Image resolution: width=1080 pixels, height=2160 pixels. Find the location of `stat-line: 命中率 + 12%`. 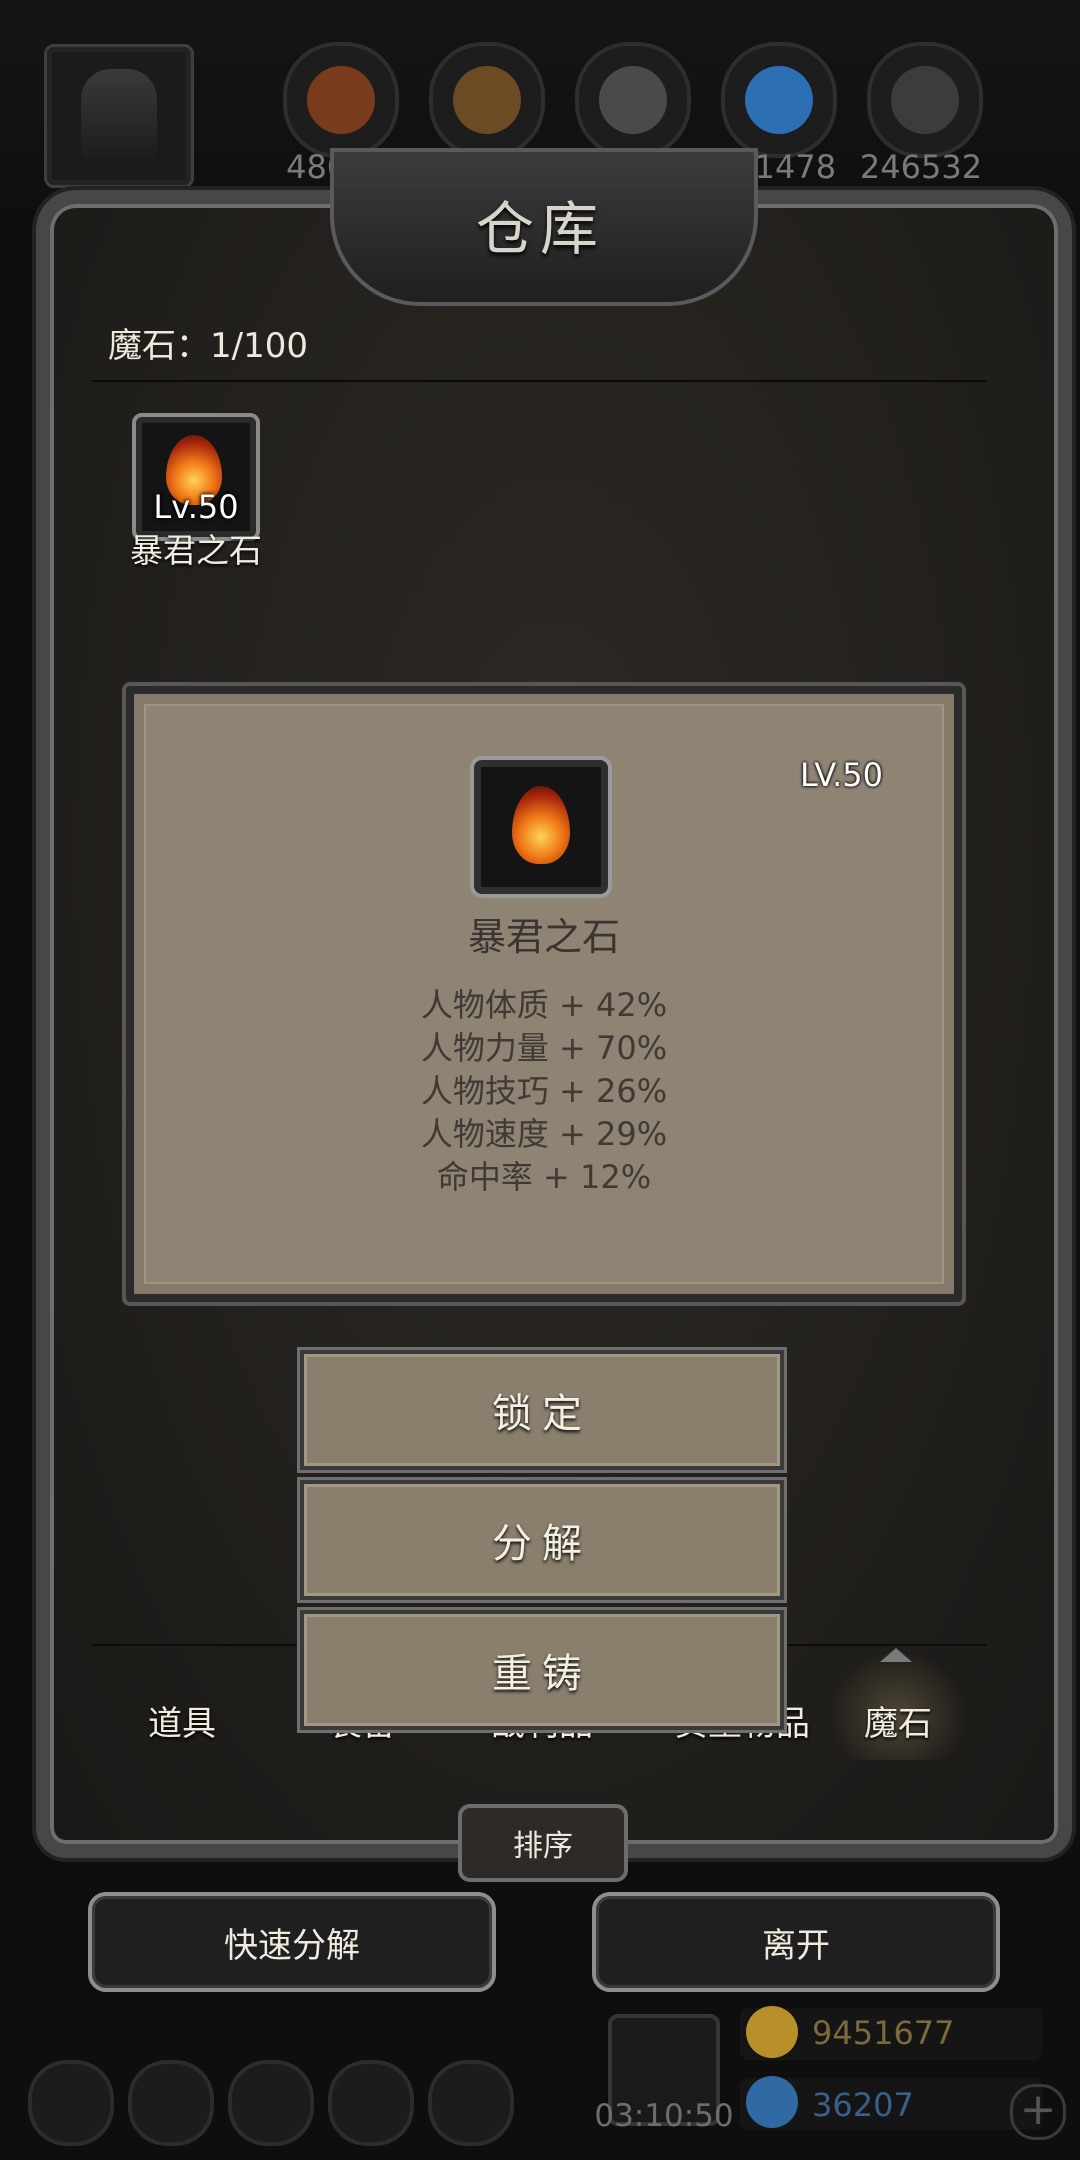

stat-line: 命中率 + 12% is located at coordinates (544, 1177).